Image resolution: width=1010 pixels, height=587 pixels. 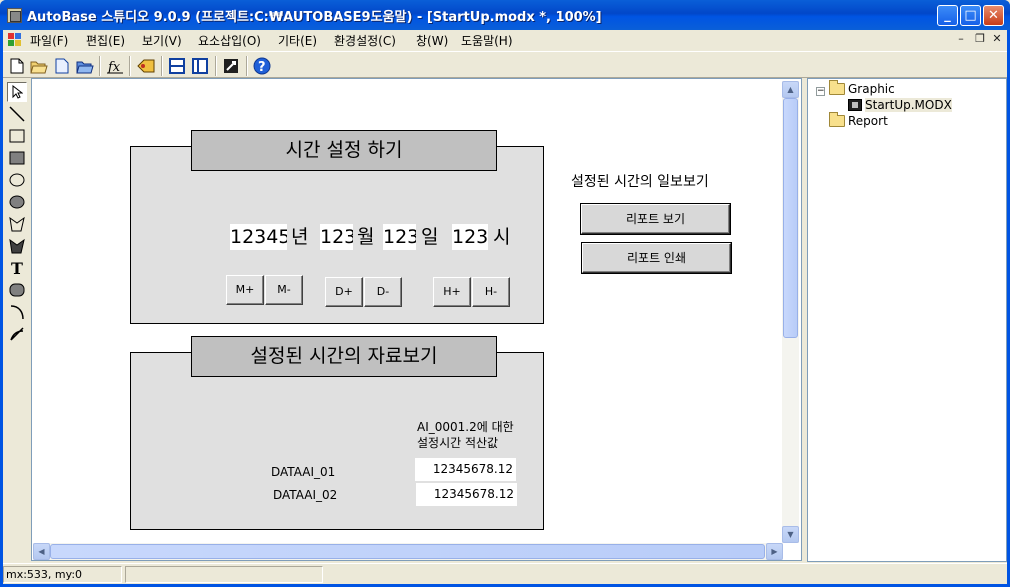 I want to click on mdi-restore-button: ❐, so click(x=980, y=39).